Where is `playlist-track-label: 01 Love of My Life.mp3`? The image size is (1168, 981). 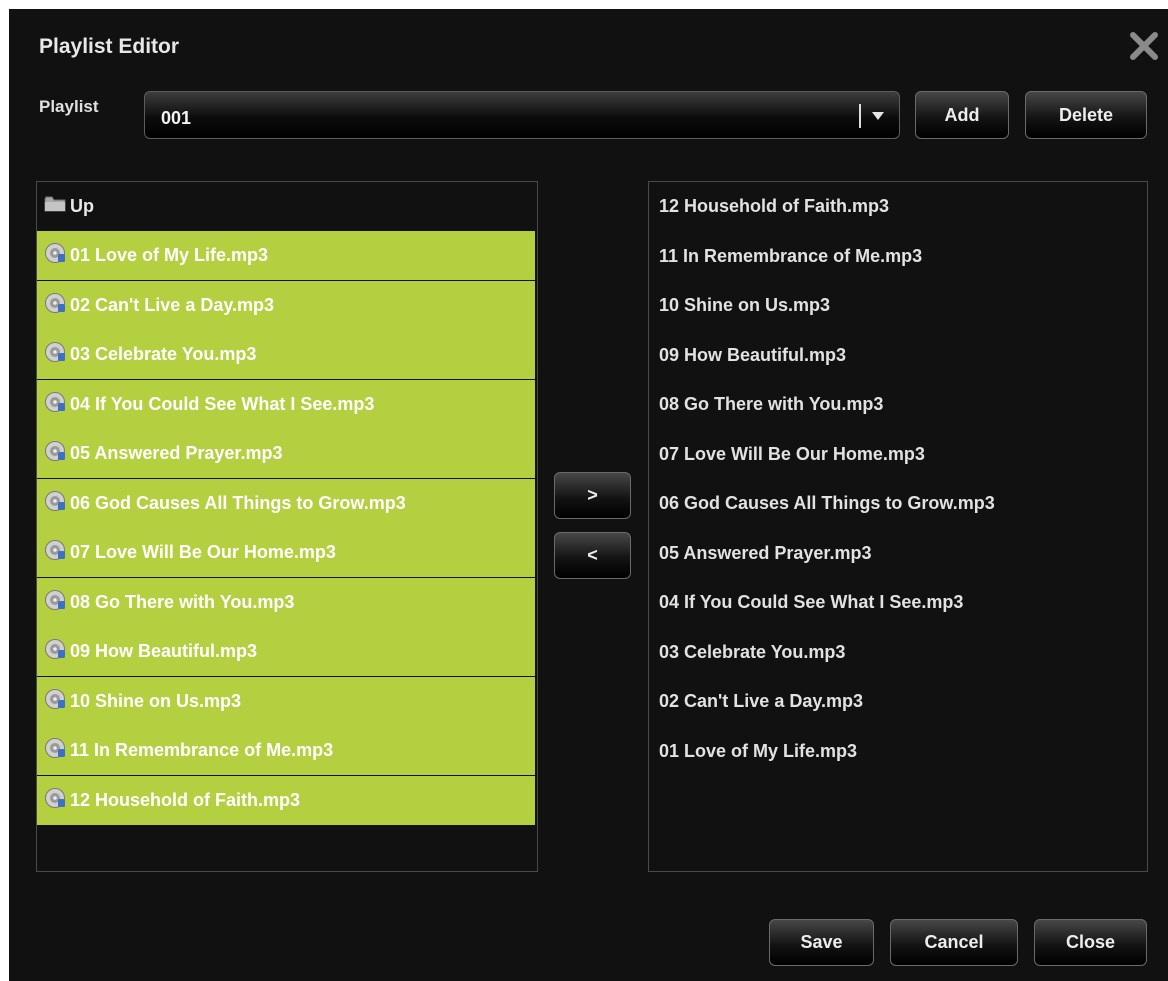 playlist-track-label: 01 Love of My Life.mp3 is located at coordinates (758, 750).